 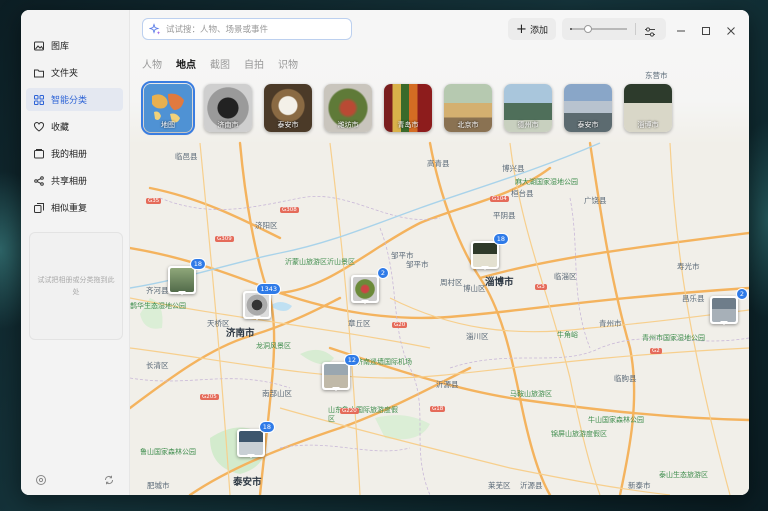 I want to click on place-thumbnail: 潍坊市, so click(x=348, y=108).